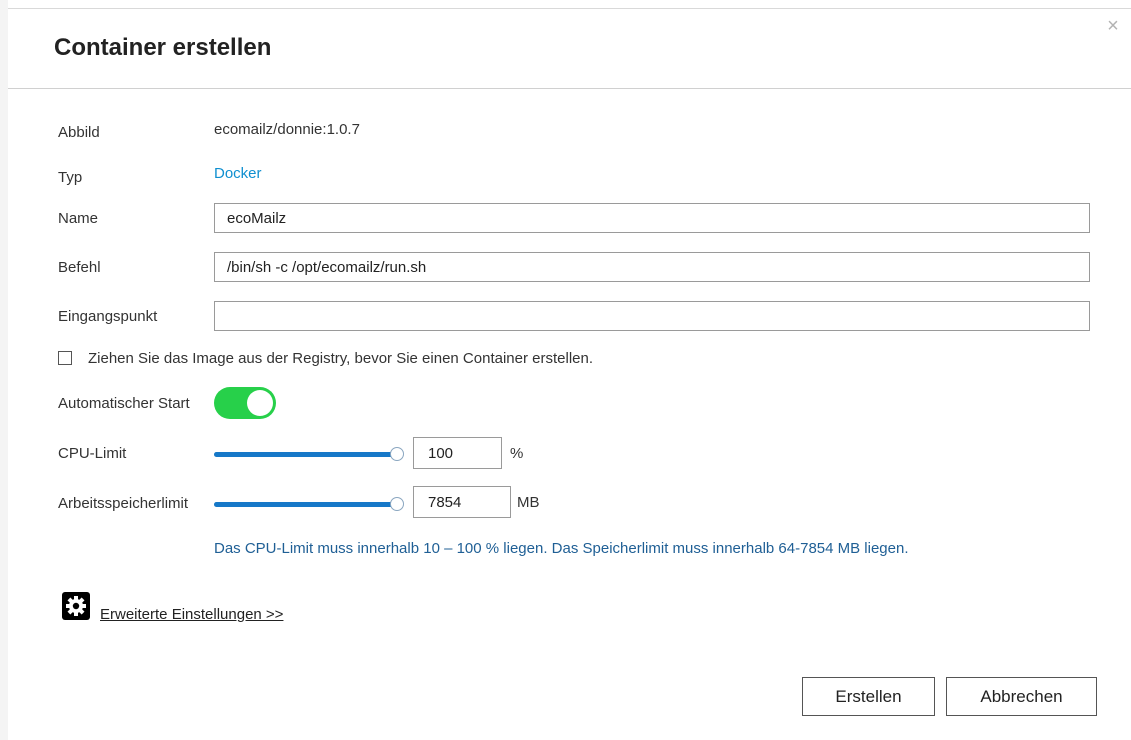  I want to click on pull-image-checkbox, so click(65, 358).